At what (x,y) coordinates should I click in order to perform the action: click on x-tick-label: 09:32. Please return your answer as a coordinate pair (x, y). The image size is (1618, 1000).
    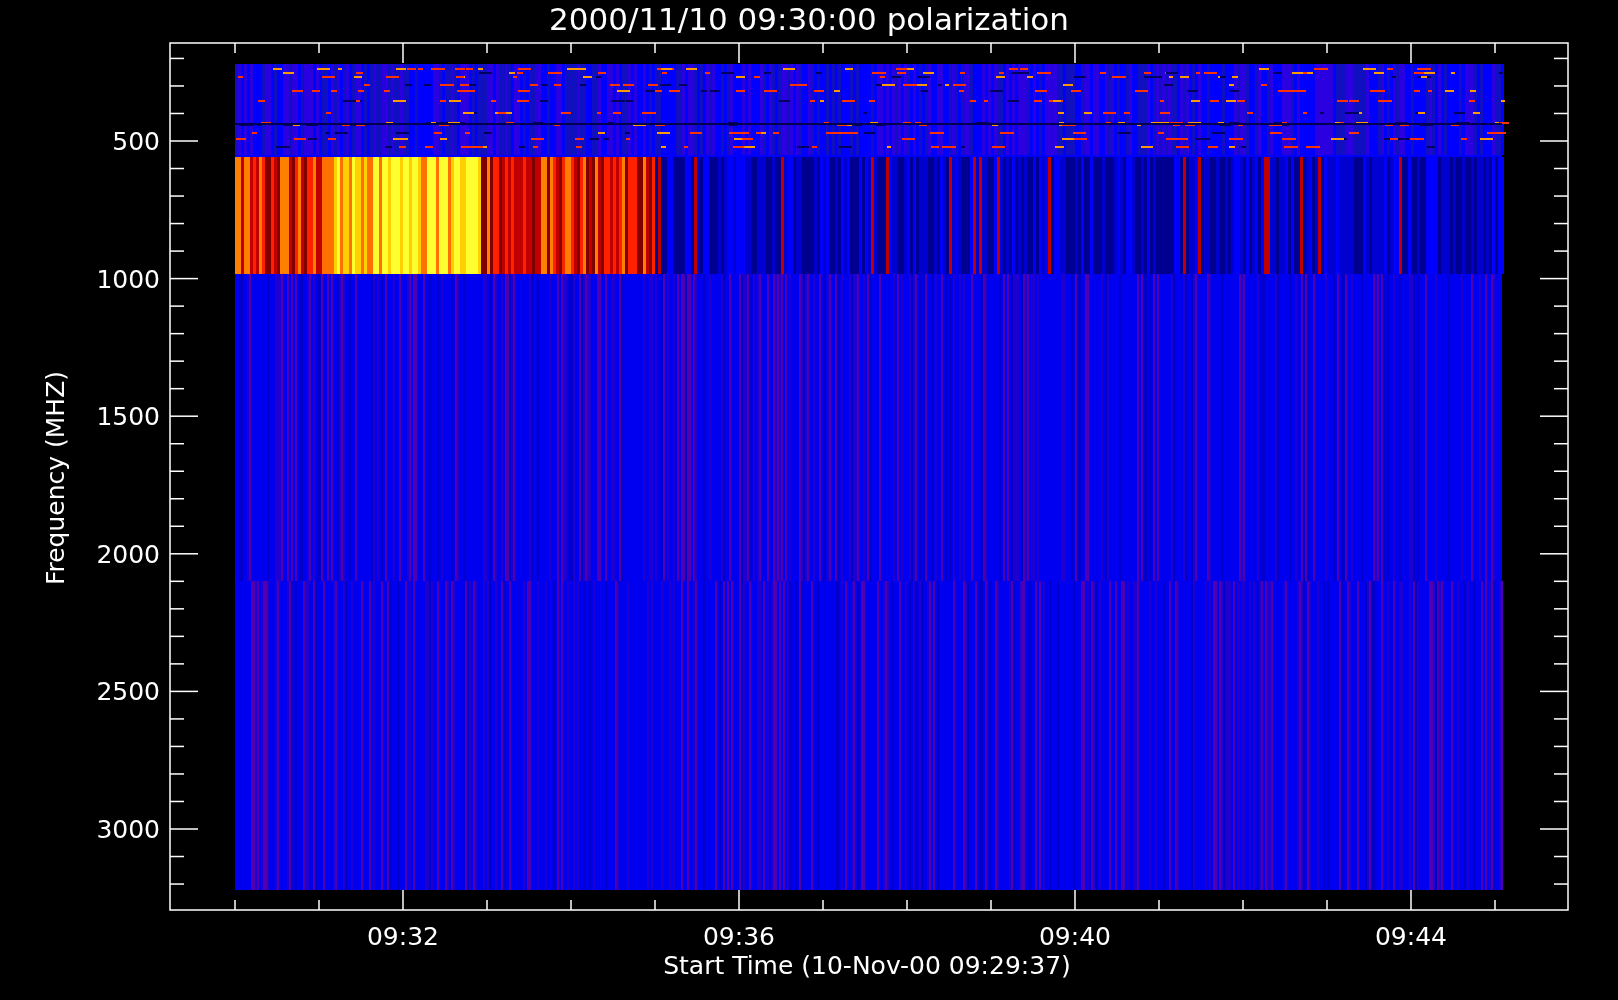
    Looking at the image, I should click on (403, 936).